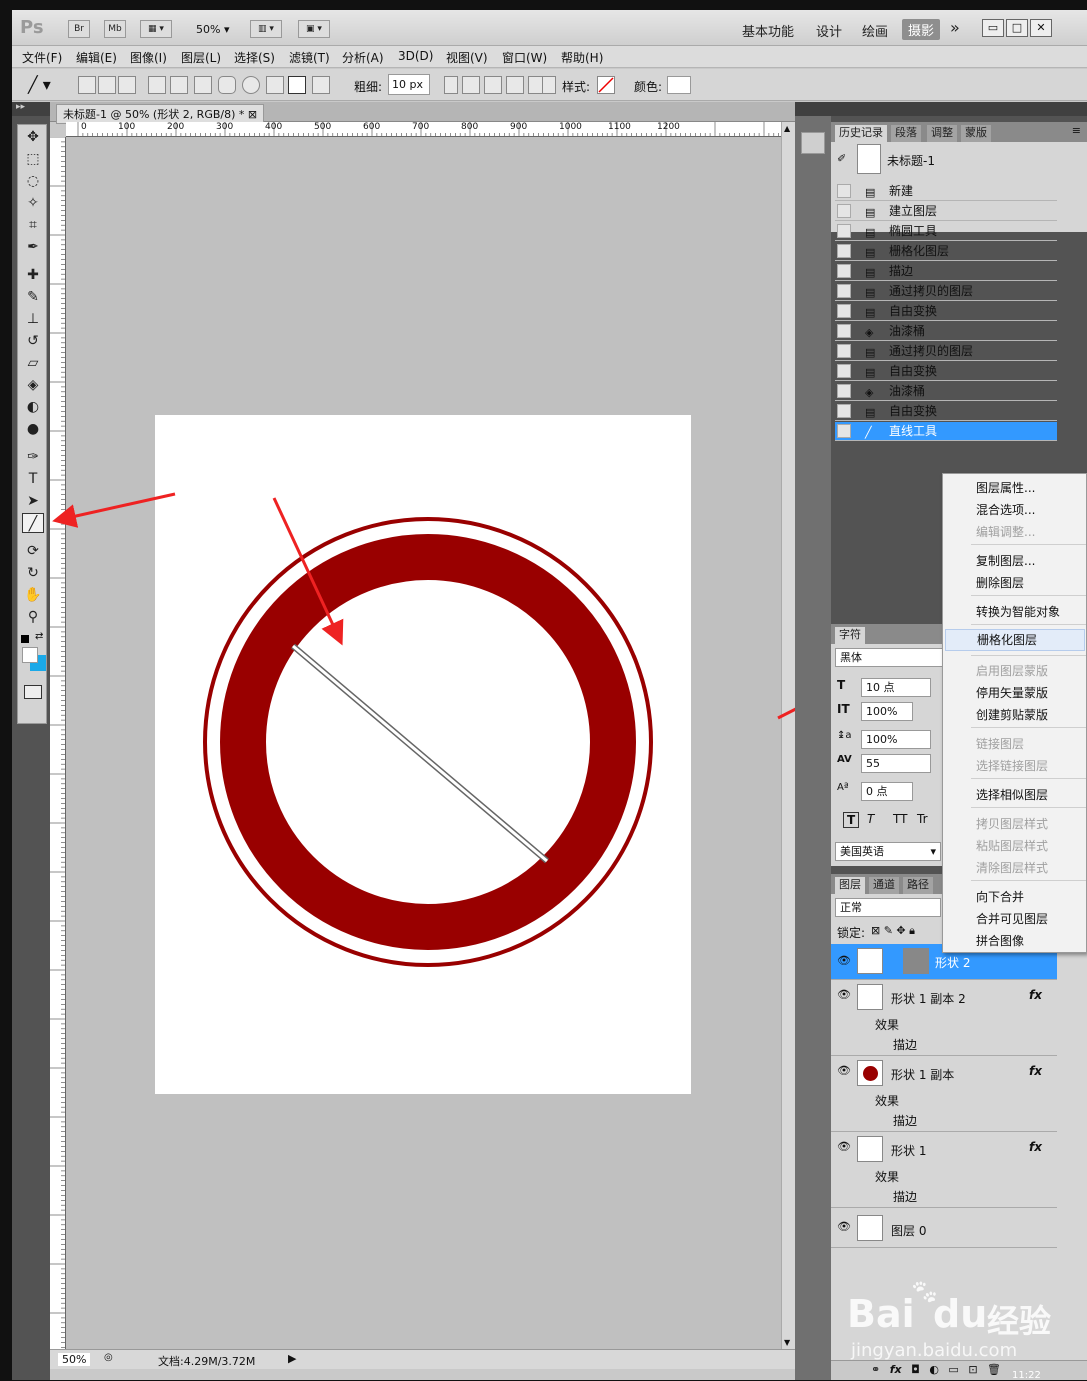 This screenshot has height=1381, width=1087. I want to click on layer-row: 👁︎ 图层 0, so click(944, 1229).